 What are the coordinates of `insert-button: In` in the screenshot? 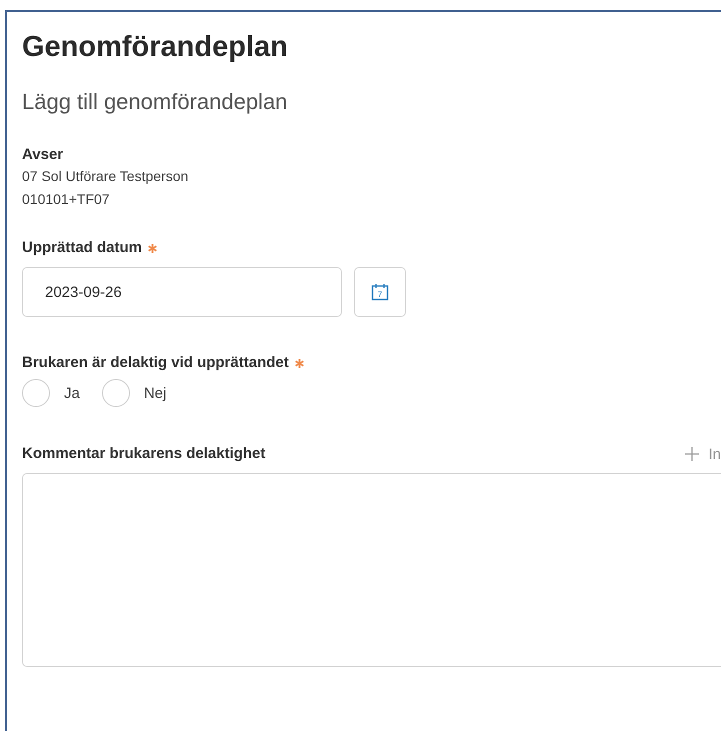 It's located at (703, 454).